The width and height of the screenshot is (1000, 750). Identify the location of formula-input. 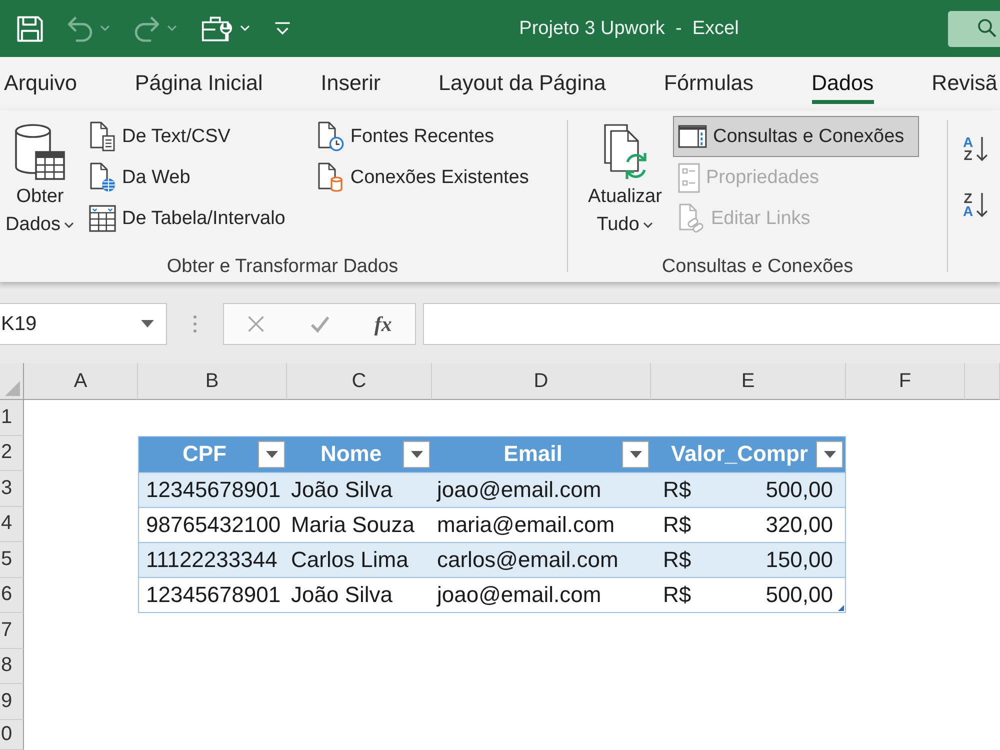
(711, 324).